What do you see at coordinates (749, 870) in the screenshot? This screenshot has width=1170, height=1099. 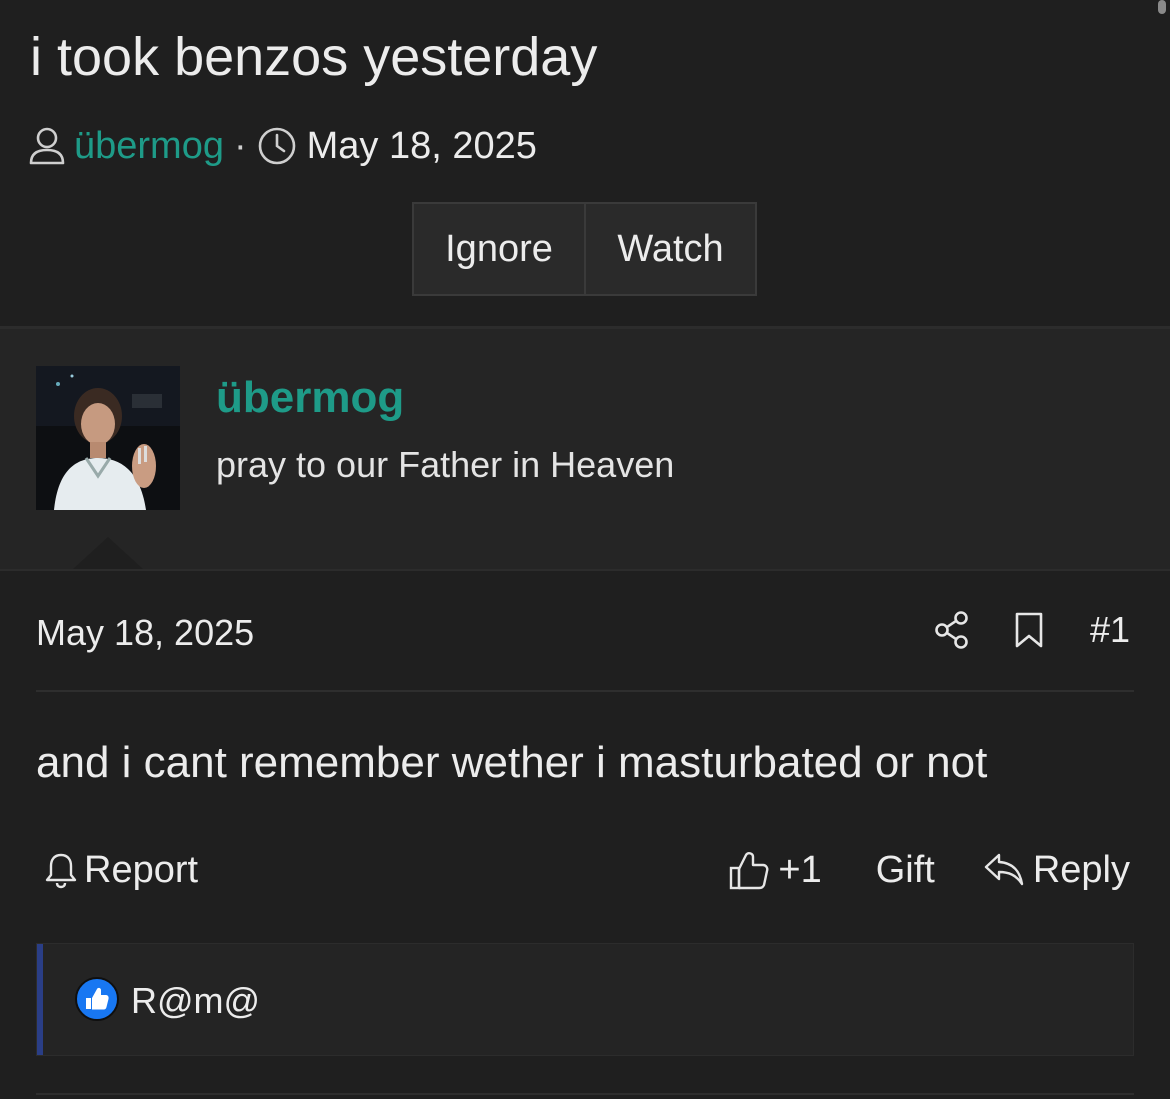 I see `thumbs-up-icon` at bounding box center [749, 870].